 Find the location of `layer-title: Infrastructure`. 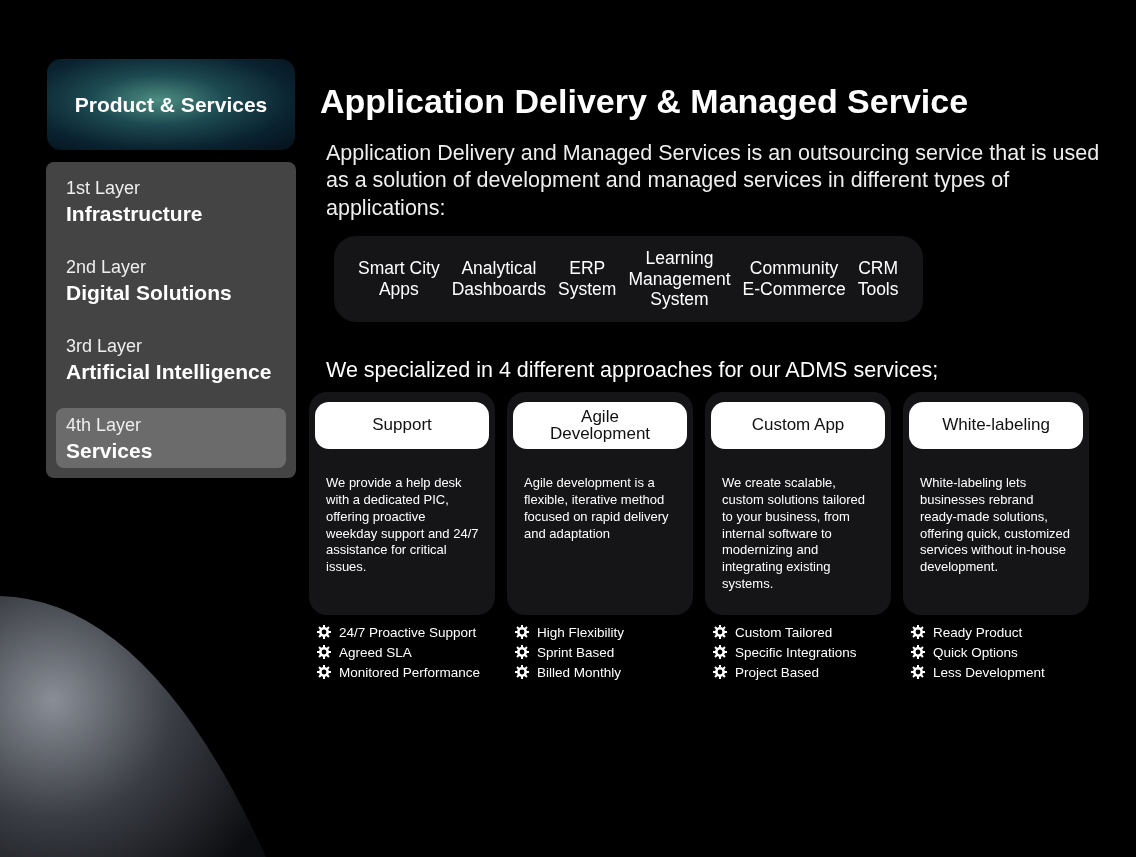

layer-title: Infrastructure is located at coordinates (134, 214).